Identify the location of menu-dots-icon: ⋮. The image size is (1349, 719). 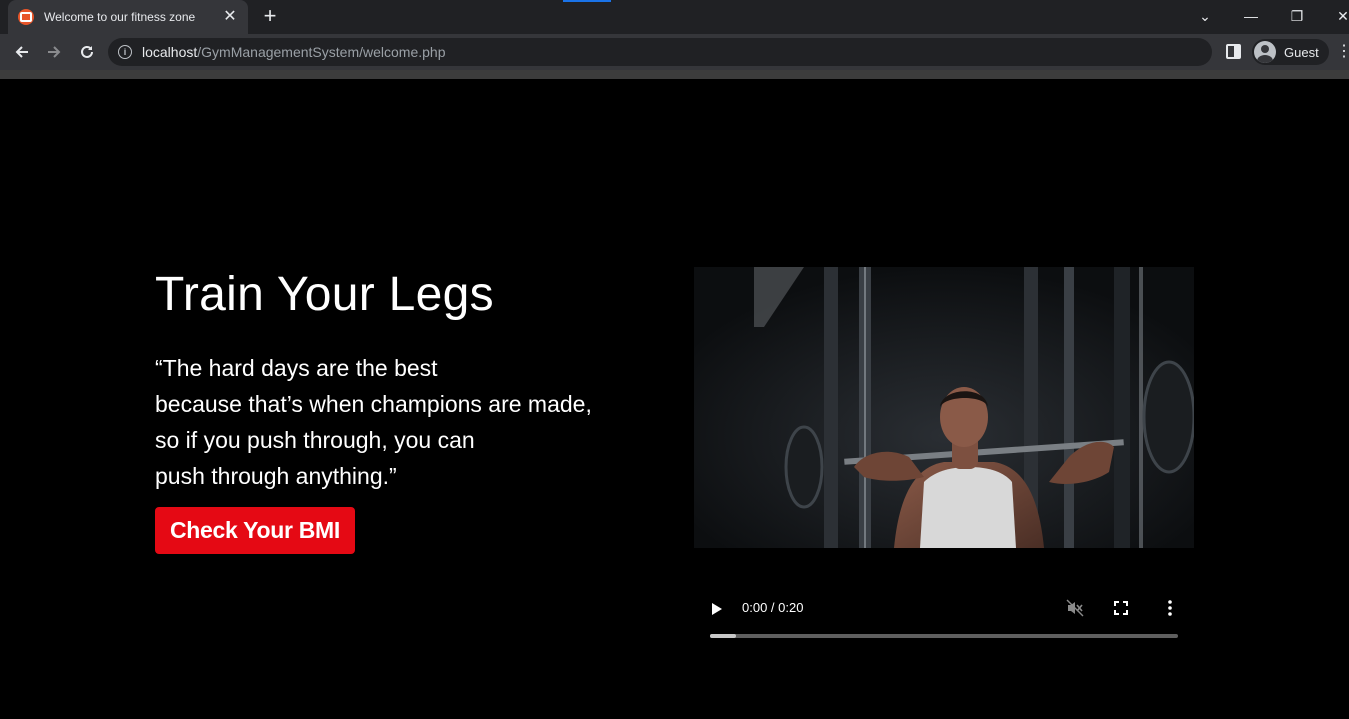
(1342, 52).